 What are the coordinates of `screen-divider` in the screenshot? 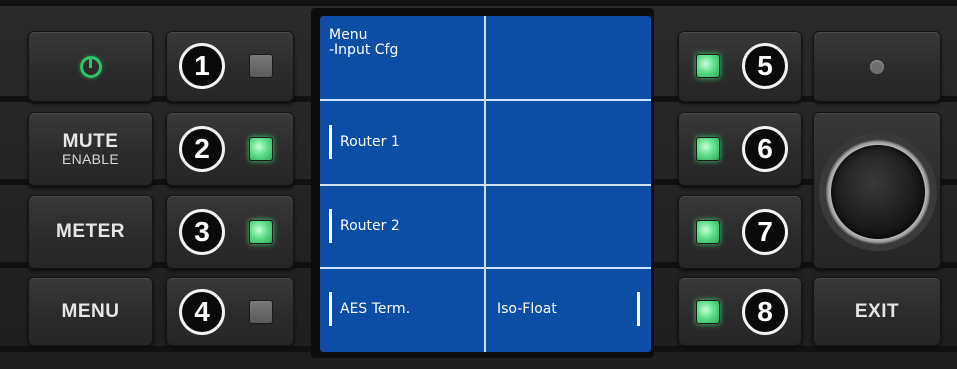 It's located at (485, 184).